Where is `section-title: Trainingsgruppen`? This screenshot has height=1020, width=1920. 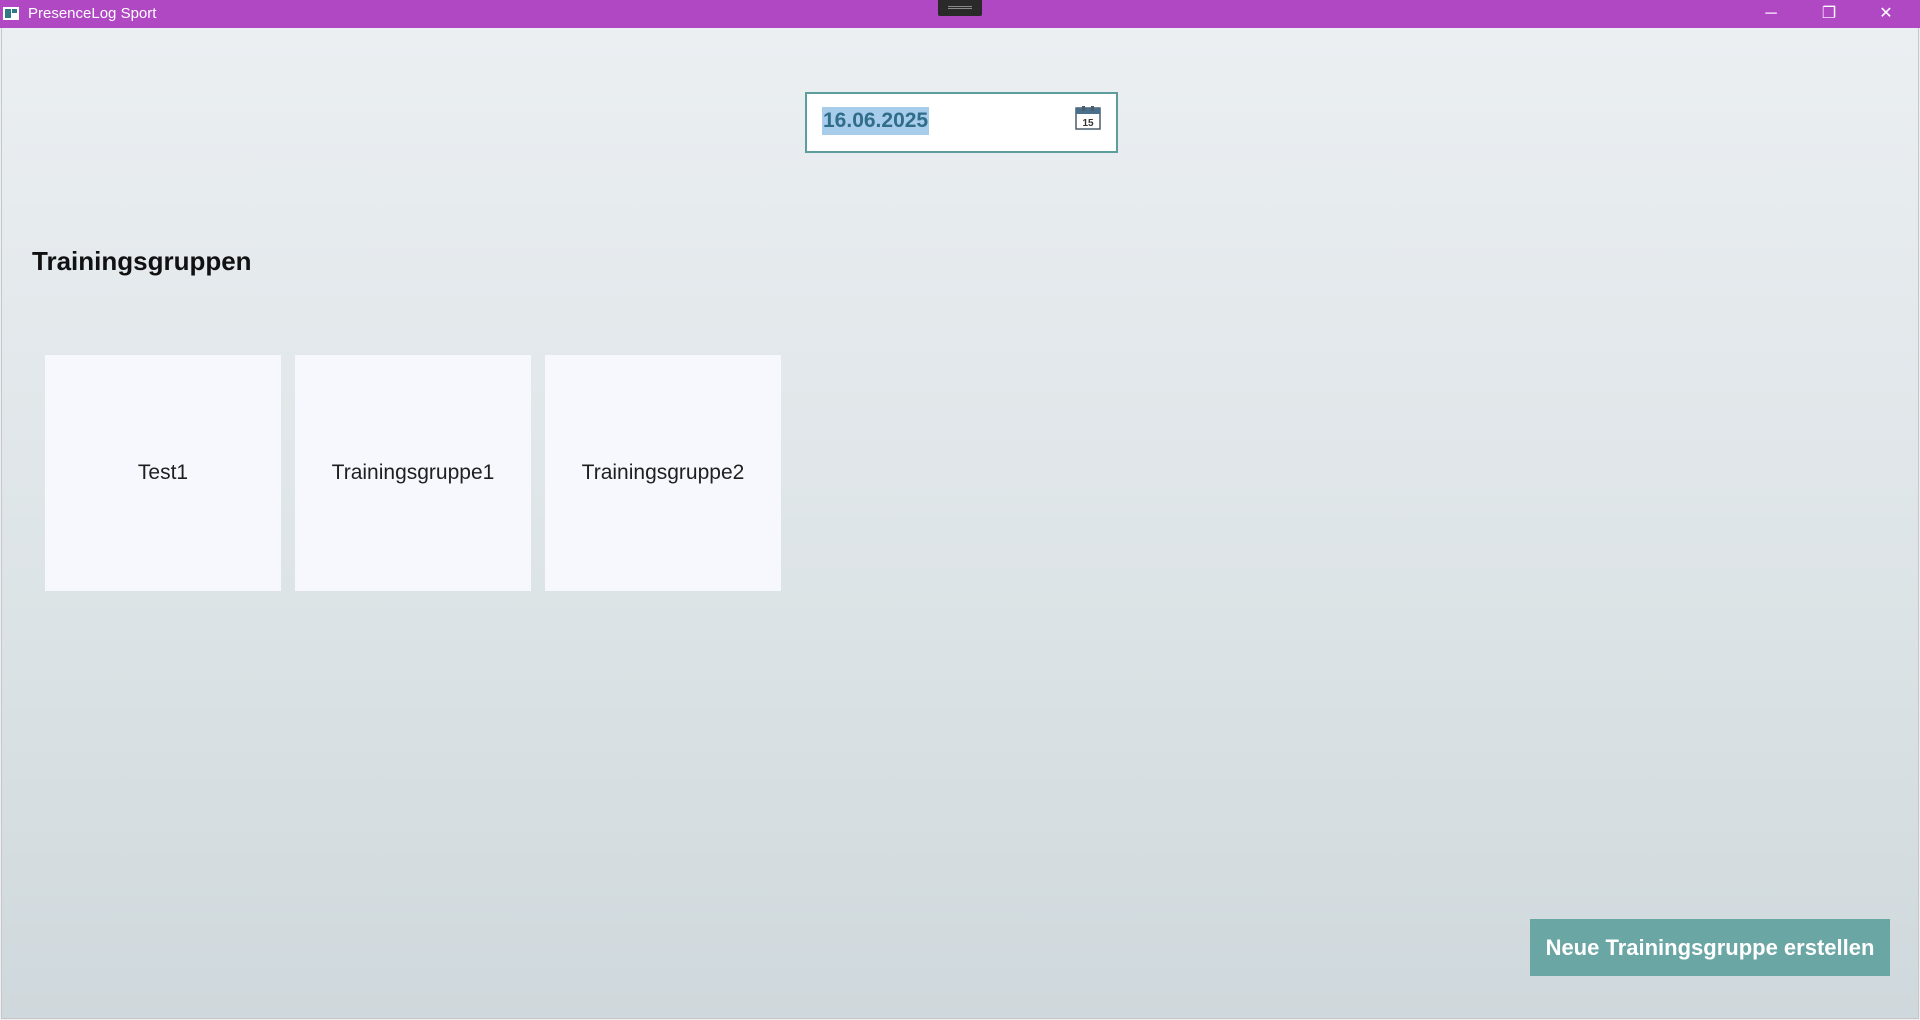
section-title: Trainingsgruppen is located at coordinates (142, 261).